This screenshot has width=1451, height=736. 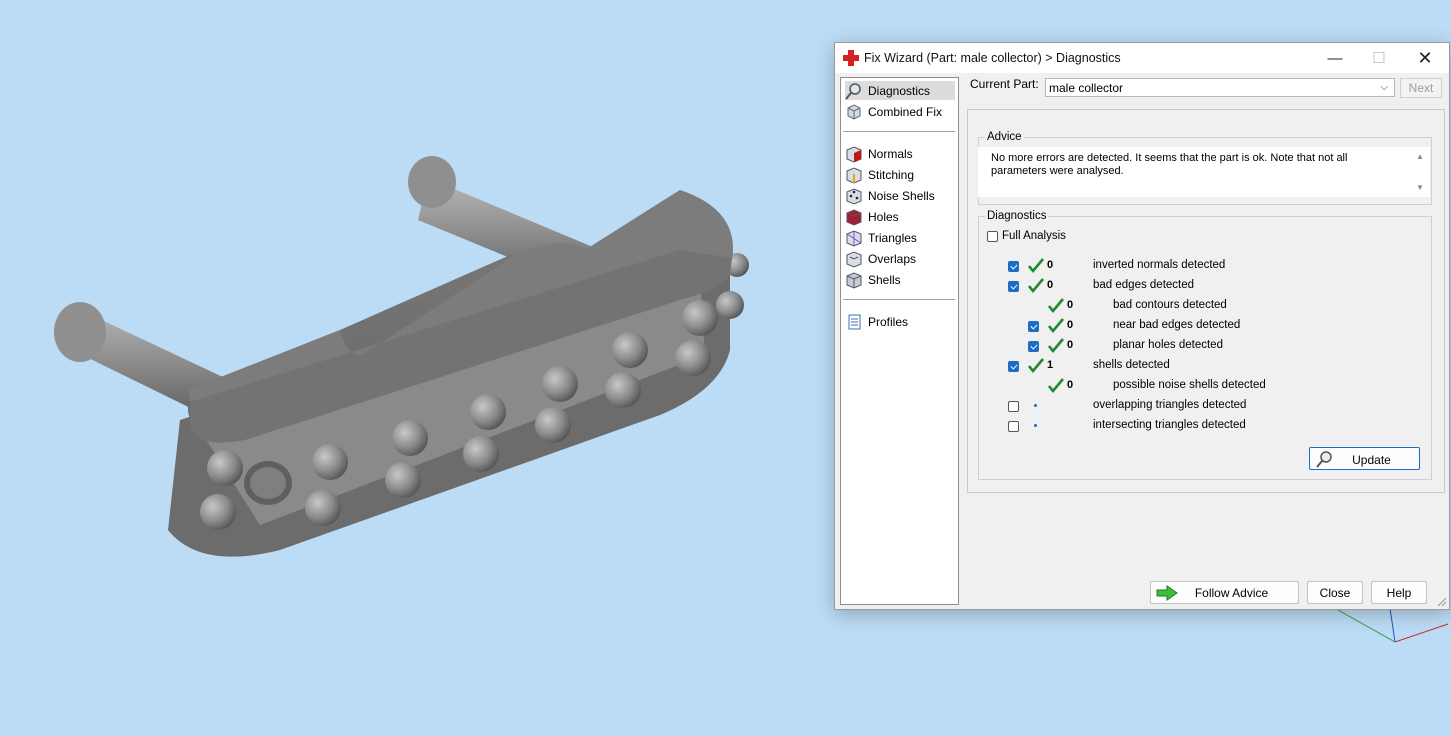 I want to click on update-label: Update, so click(x=1371, y=460).